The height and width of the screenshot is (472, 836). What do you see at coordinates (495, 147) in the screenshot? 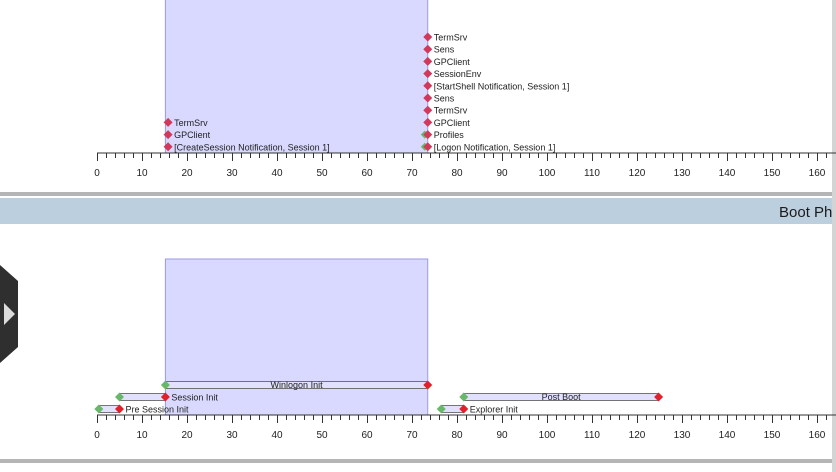
I see `event-label: [Logon Notification, Session 1]` at bounding box center [495, 147].